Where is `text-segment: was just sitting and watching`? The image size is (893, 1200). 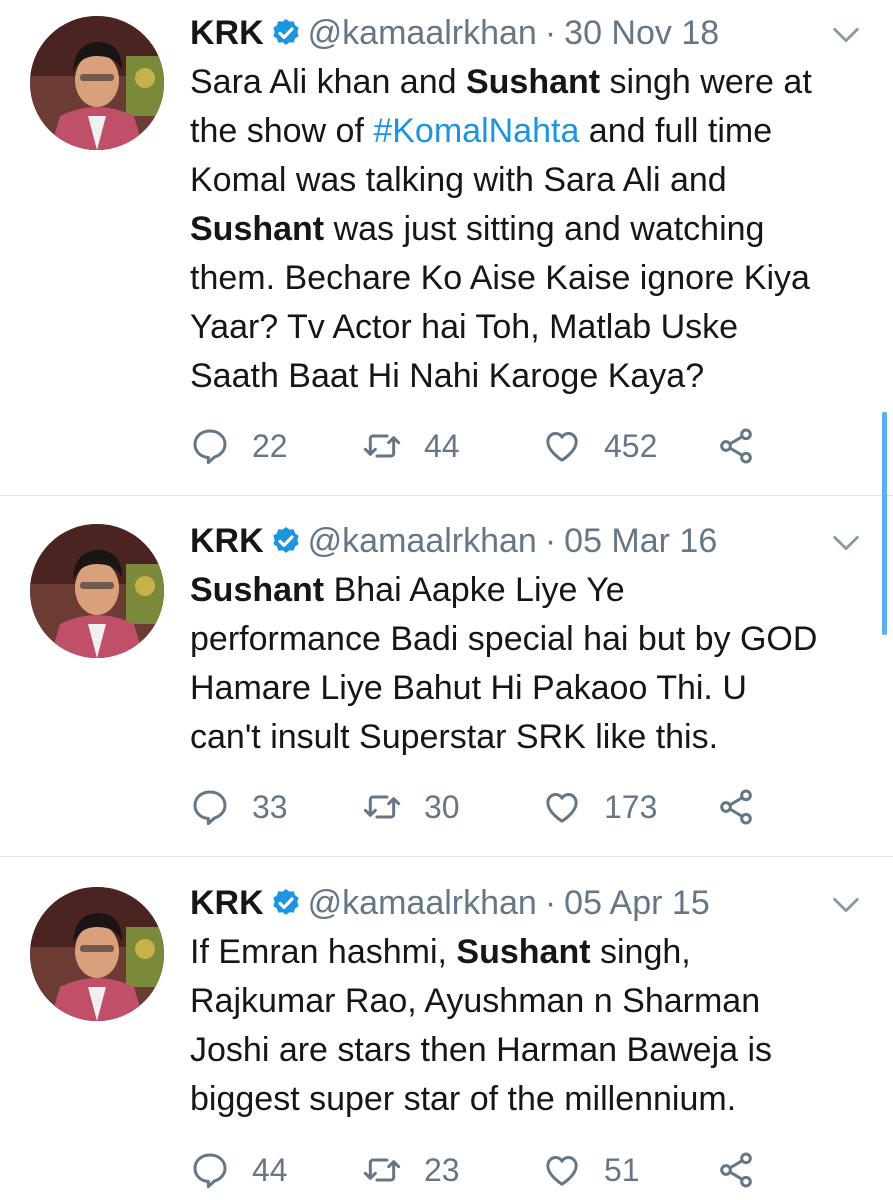
text-segment: was just sitting and watching is located at coordinates (544, 229).